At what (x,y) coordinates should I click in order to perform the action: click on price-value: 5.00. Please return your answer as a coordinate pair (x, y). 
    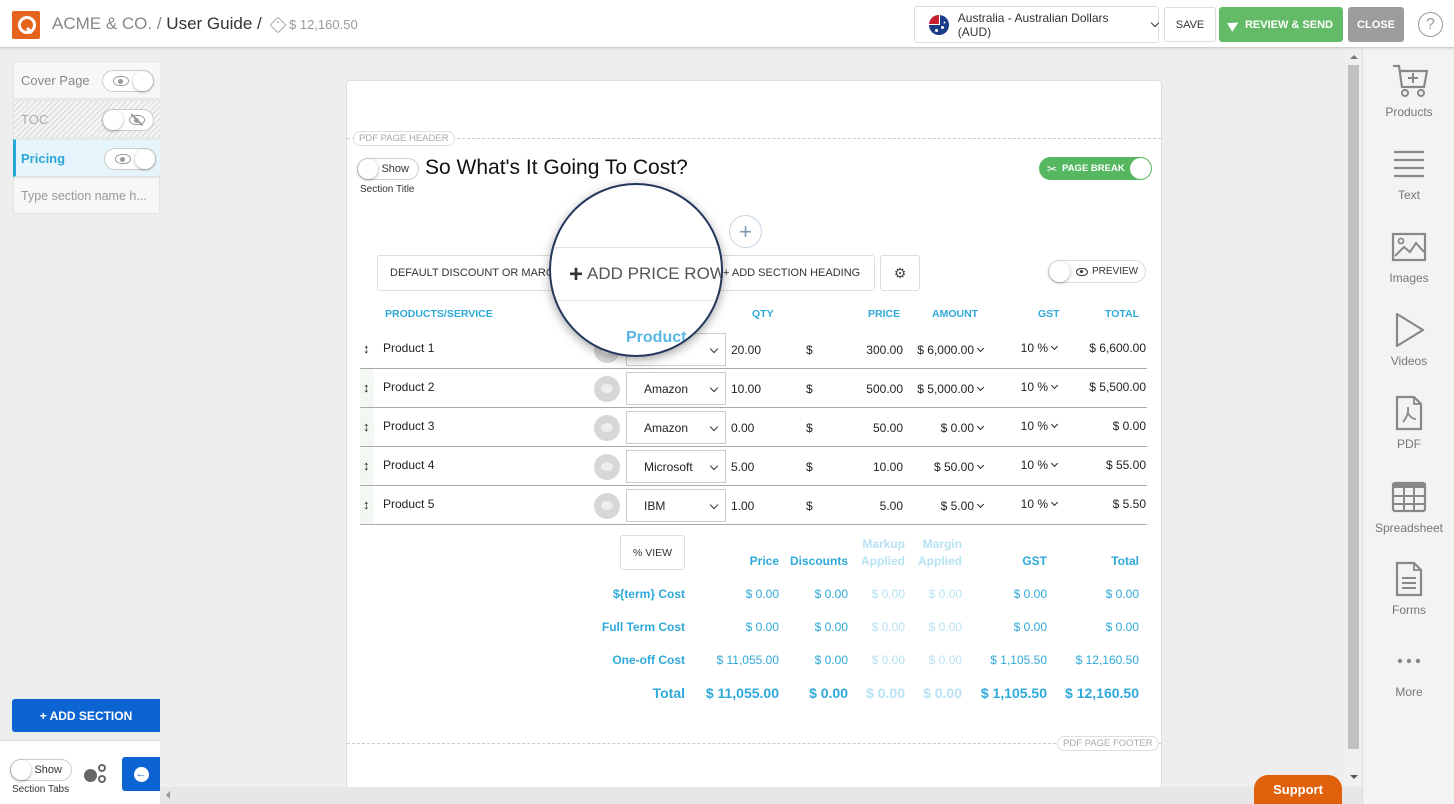
    Looking at the image, I should click on (866, 506).